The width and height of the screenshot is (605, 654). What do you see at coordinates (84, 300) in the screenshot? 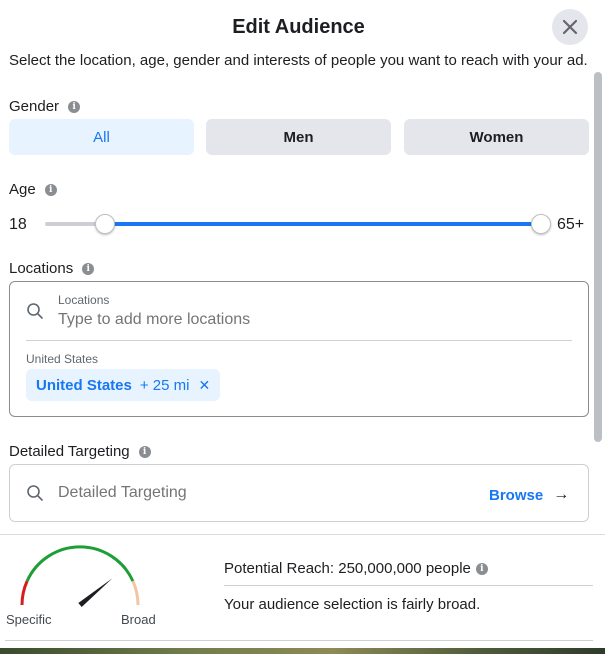
I see `locations-search-label: Locations` at bounding box center [84, 300].